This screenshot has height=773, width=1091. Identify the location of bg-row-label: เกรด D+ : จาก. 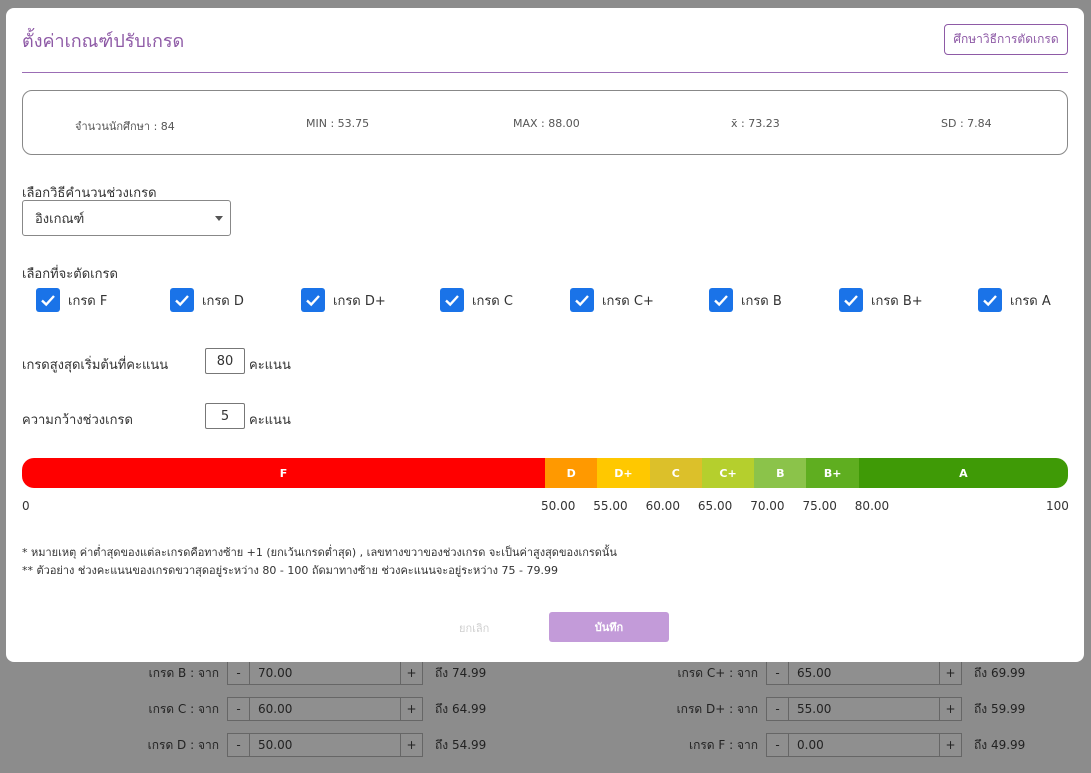
(717, 708).